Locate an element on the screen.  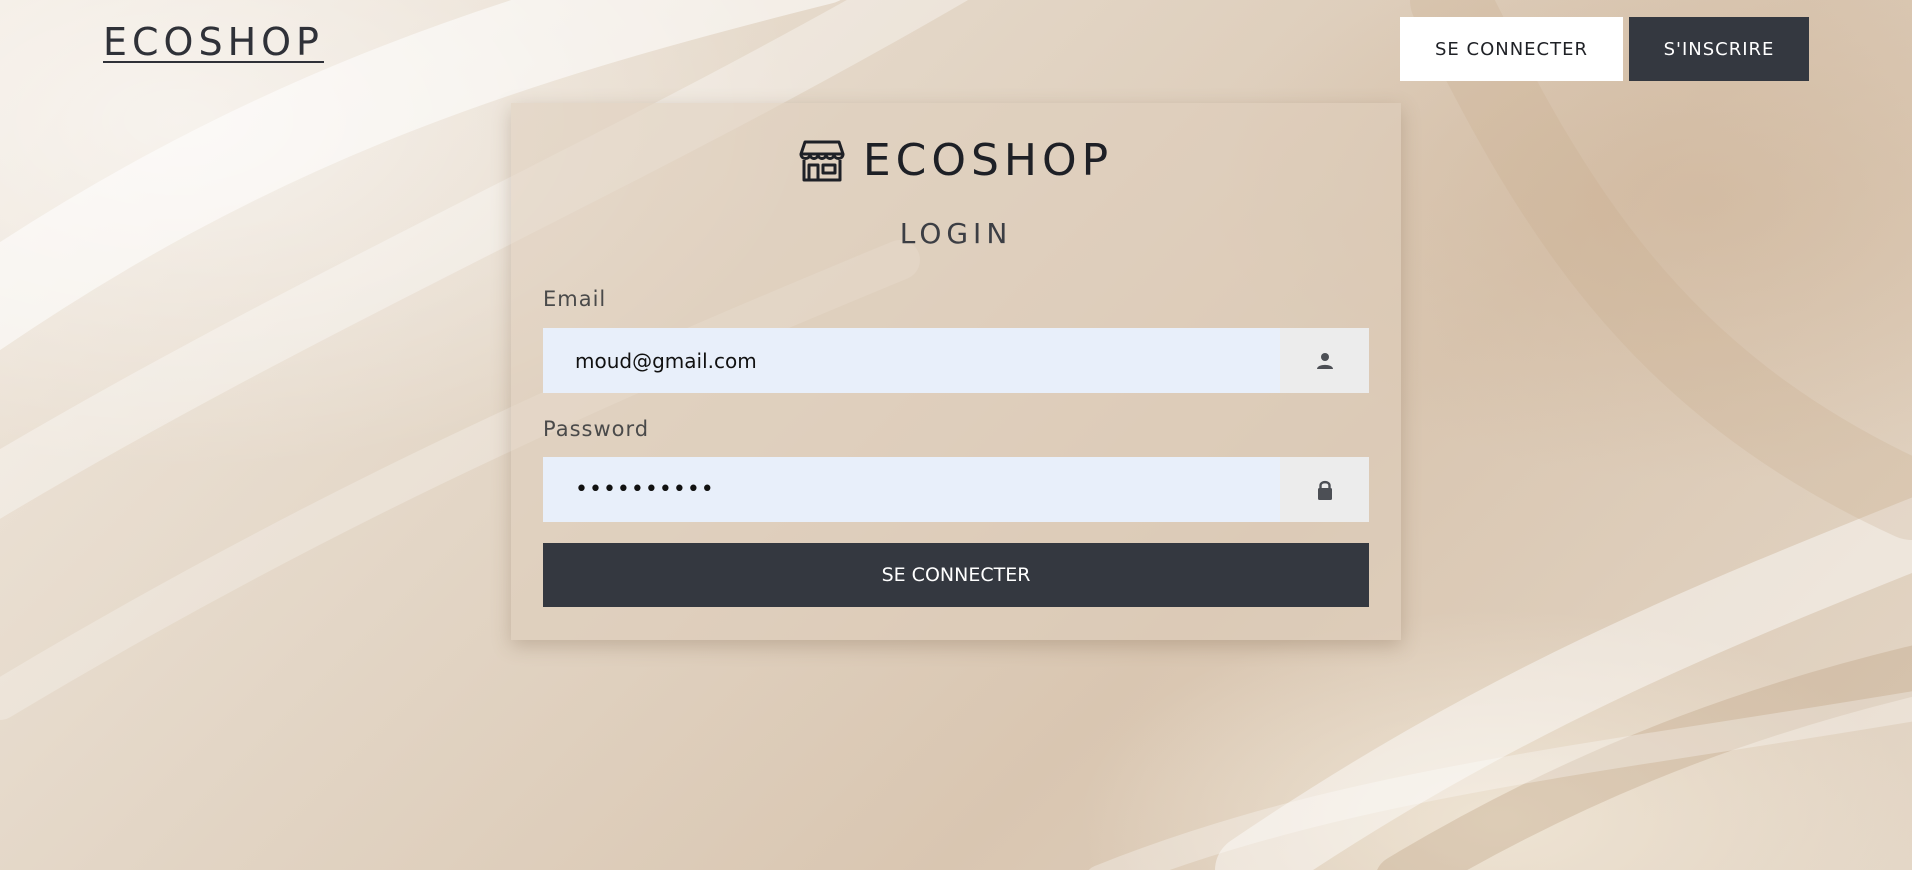
email-input is located at coordinates (911, 360).